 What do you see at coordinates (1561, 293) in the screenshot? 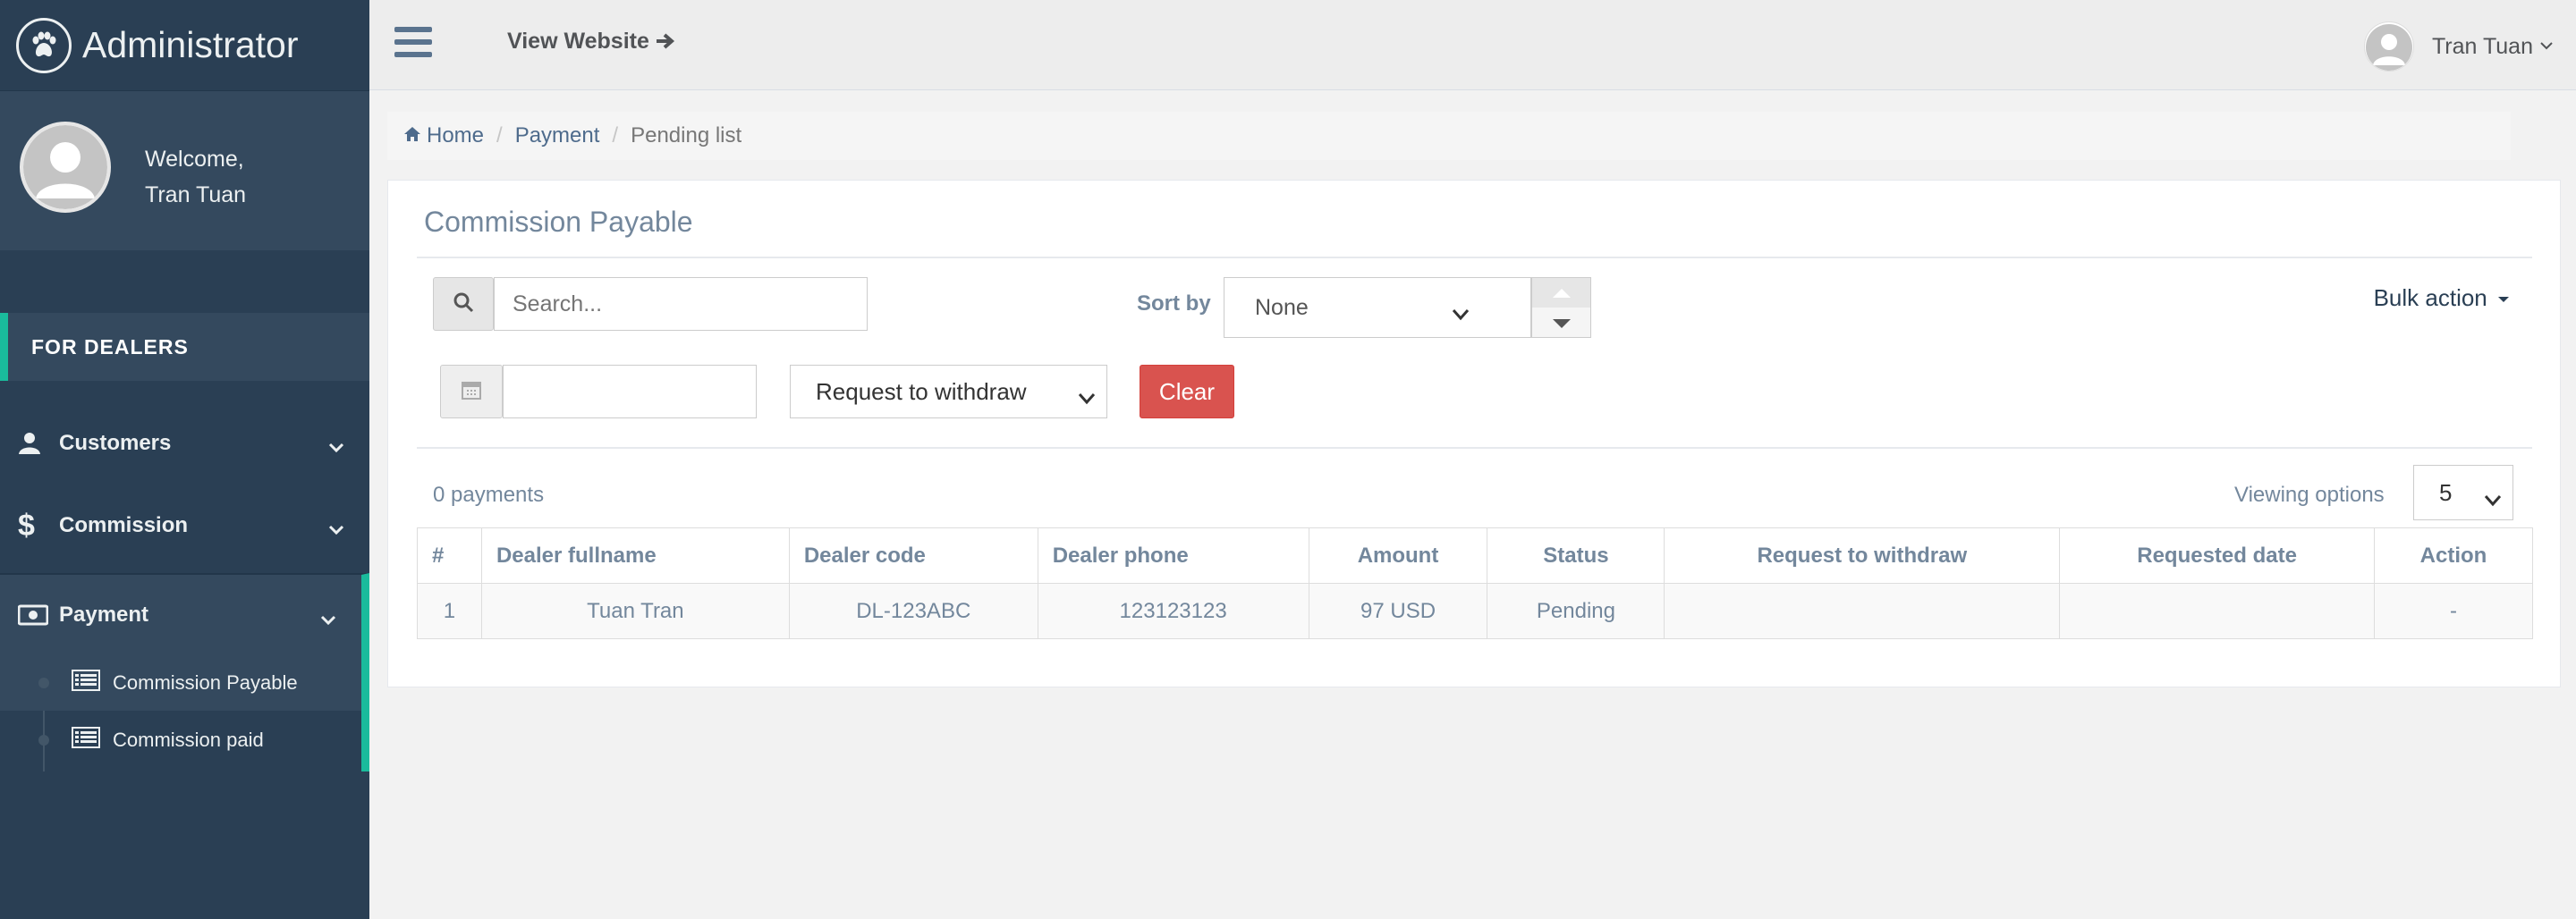
I see `sort-ascending-icon` at bounding box center [1561, 293].